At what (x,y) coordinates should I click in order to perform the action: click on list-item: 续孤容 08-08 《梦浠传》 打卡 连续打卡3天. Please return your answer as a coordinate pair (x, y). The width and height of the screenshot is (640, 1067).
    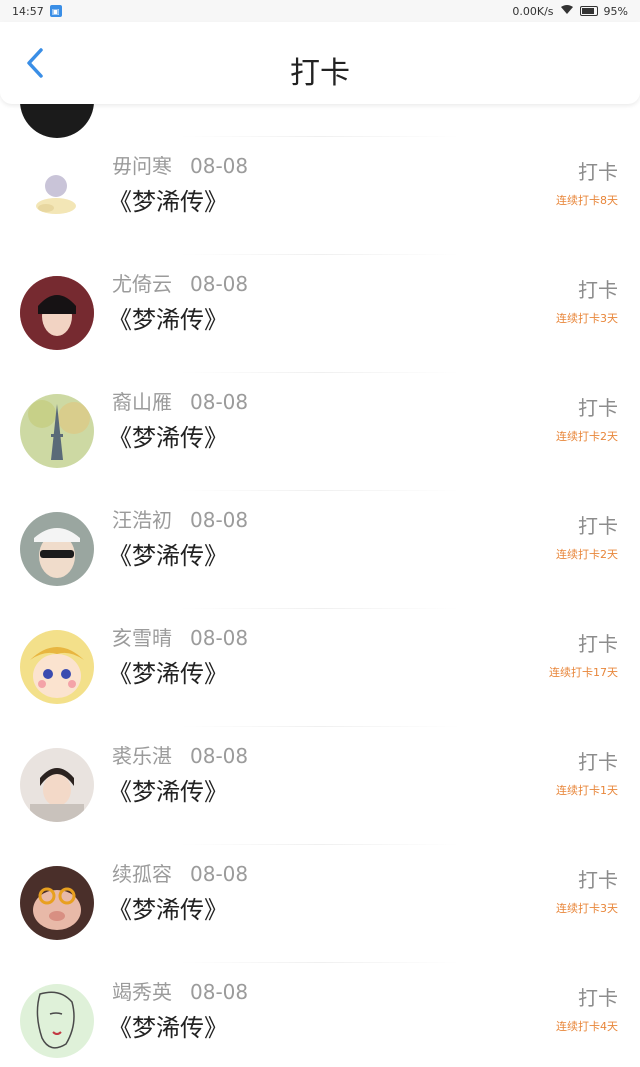
    Looking at the image, I should click on (320, 903).